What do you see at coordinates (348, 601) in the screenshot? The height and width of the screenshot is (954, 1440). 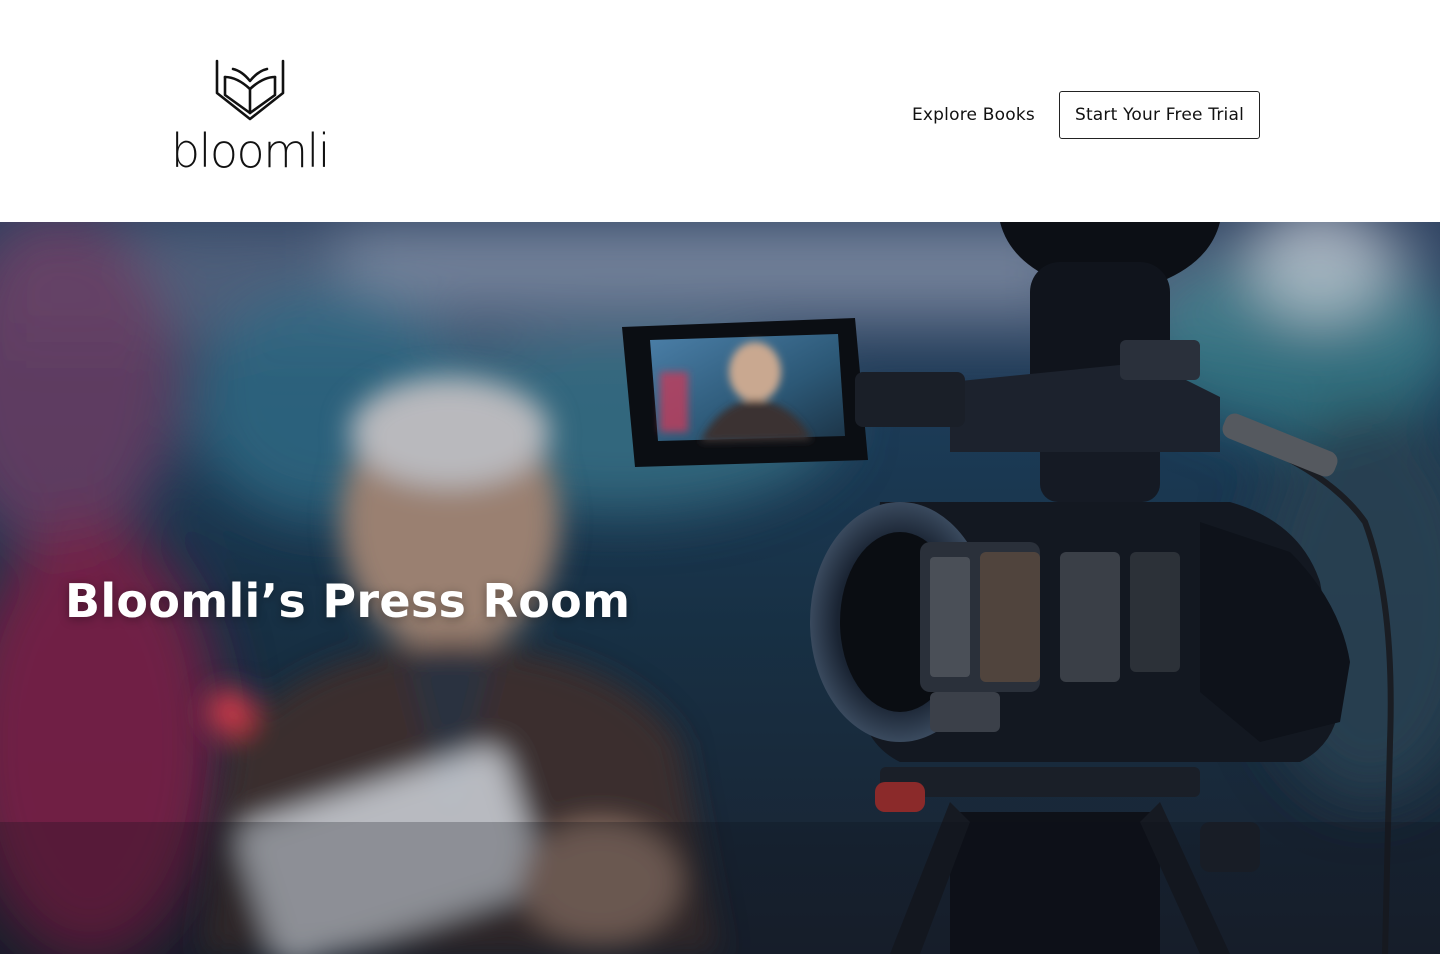 I see `hero-title: Bloomli’s Press Room` at bounding box center [348, 601].